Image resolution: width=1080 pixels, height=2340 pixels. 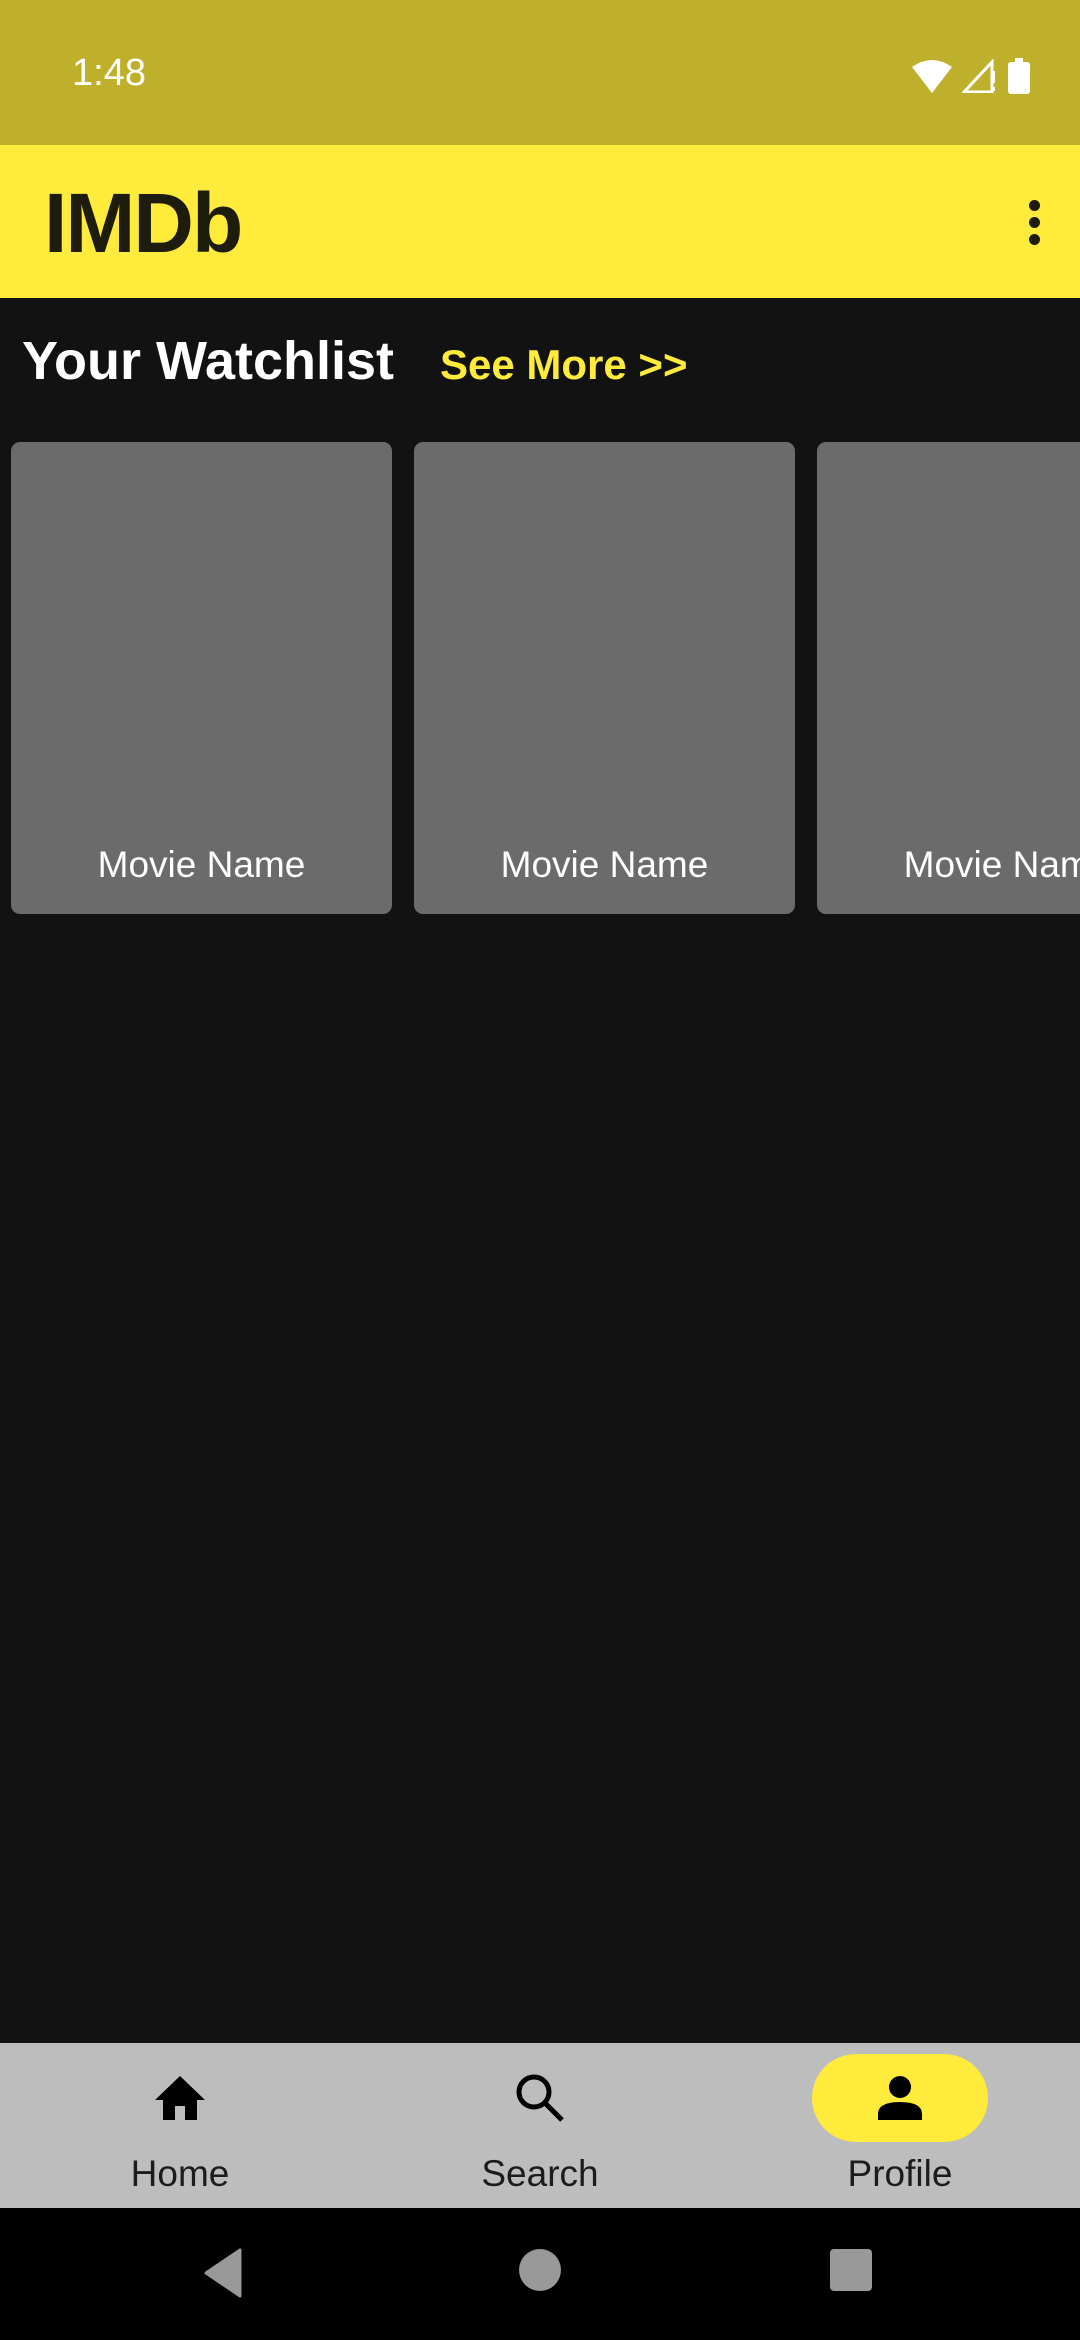 I want to click on app-bar: IMDb, so click(x=540, y=221).